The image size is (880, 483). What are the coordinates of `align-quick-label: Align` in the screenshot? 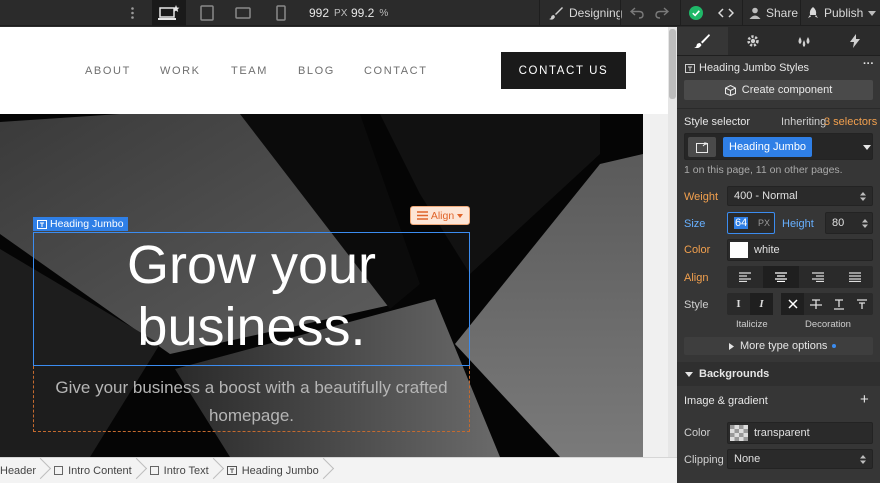 It's located at (442, 215).